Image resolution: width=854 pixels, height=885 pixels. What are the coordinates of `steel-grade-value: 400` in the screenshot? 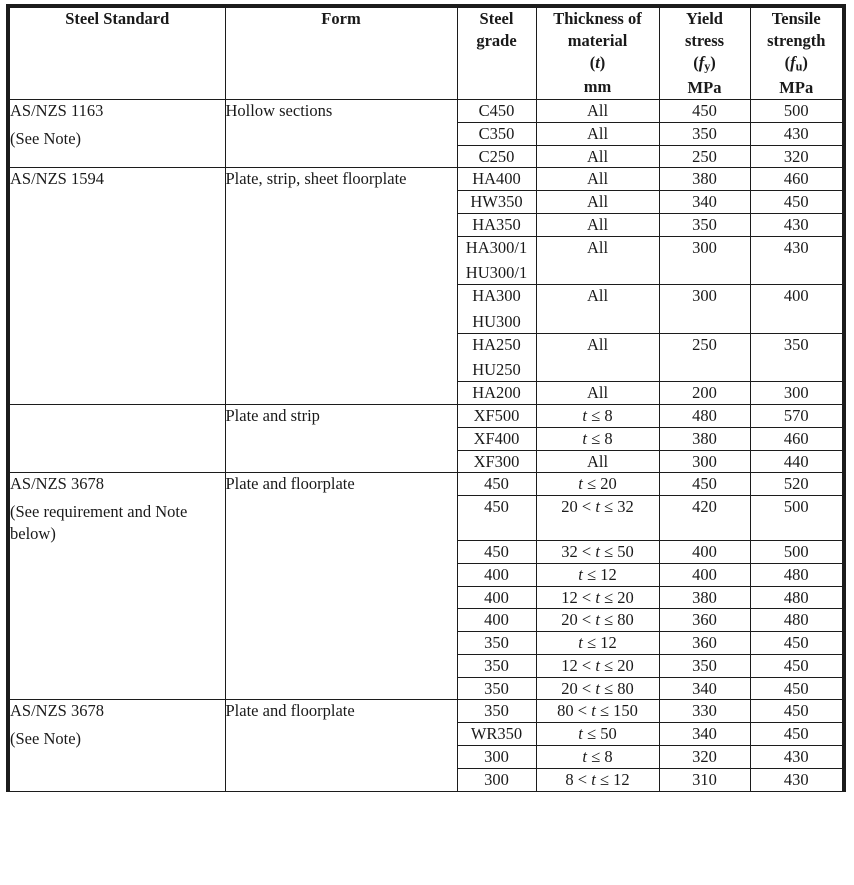 It's located at (496, 597).